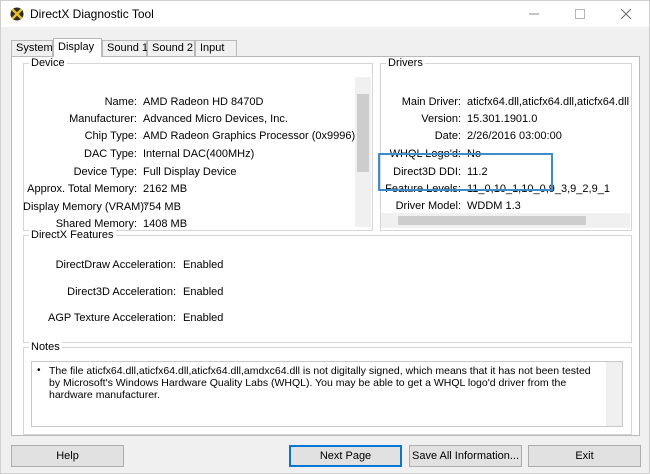  I want to click on driver-value: 2/26/2016 03:00:00, so click(514, 136).